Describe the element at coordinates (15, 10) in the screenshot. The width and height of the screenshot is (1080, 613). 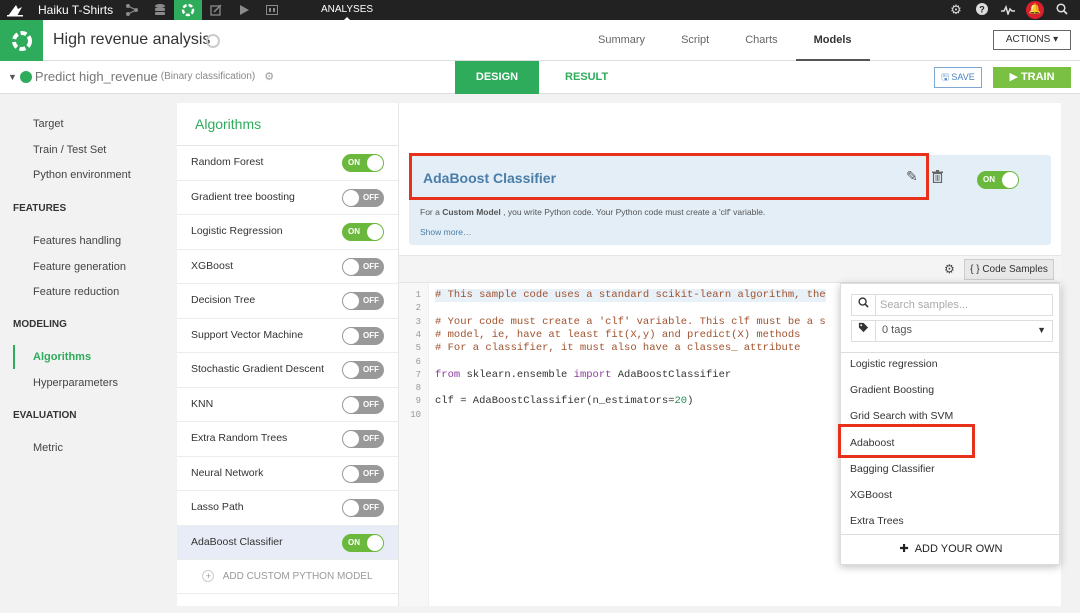
I see `dataiku-bird-logo` at that location.